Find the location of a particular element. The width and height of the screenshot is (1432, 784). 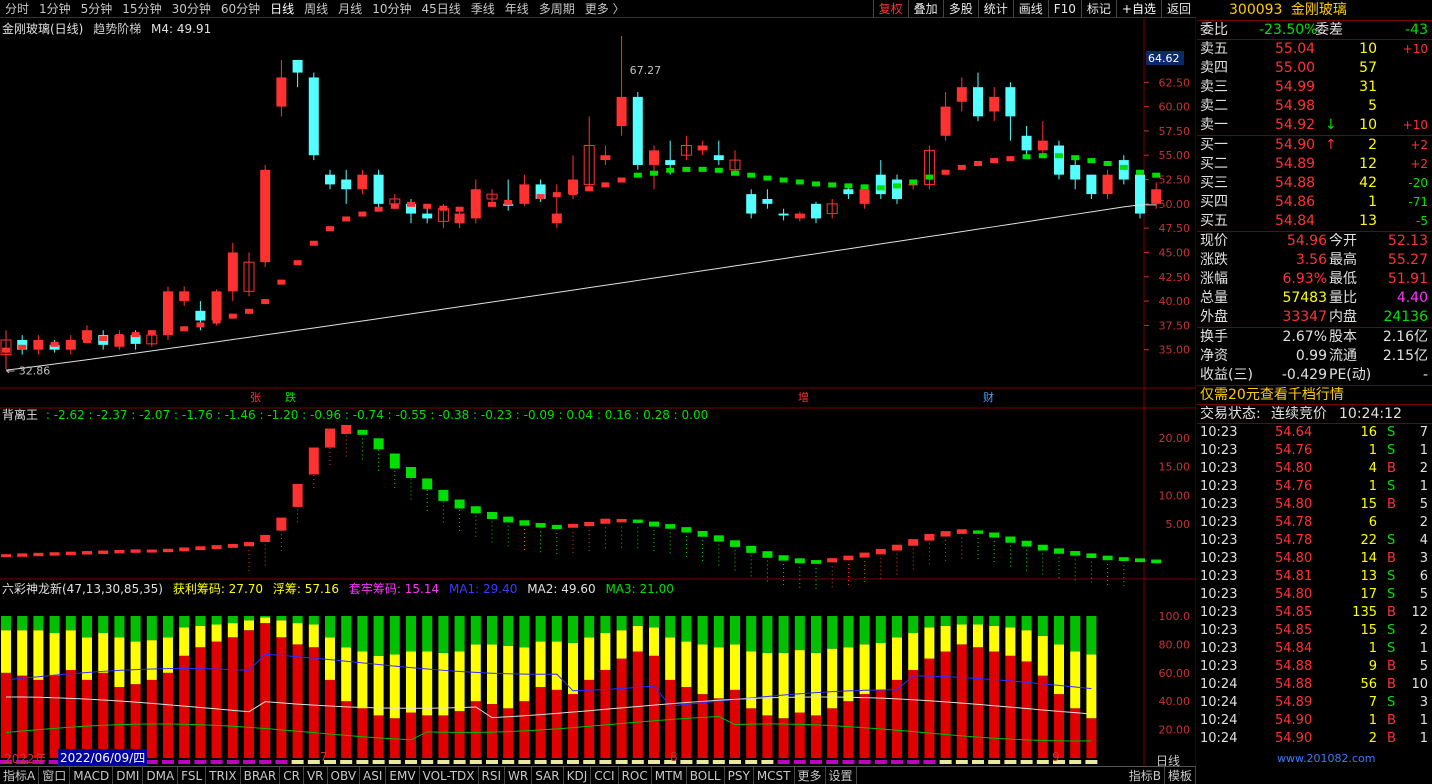

mid-axis-label: 15.00 is located at coordinates (1175, 467).